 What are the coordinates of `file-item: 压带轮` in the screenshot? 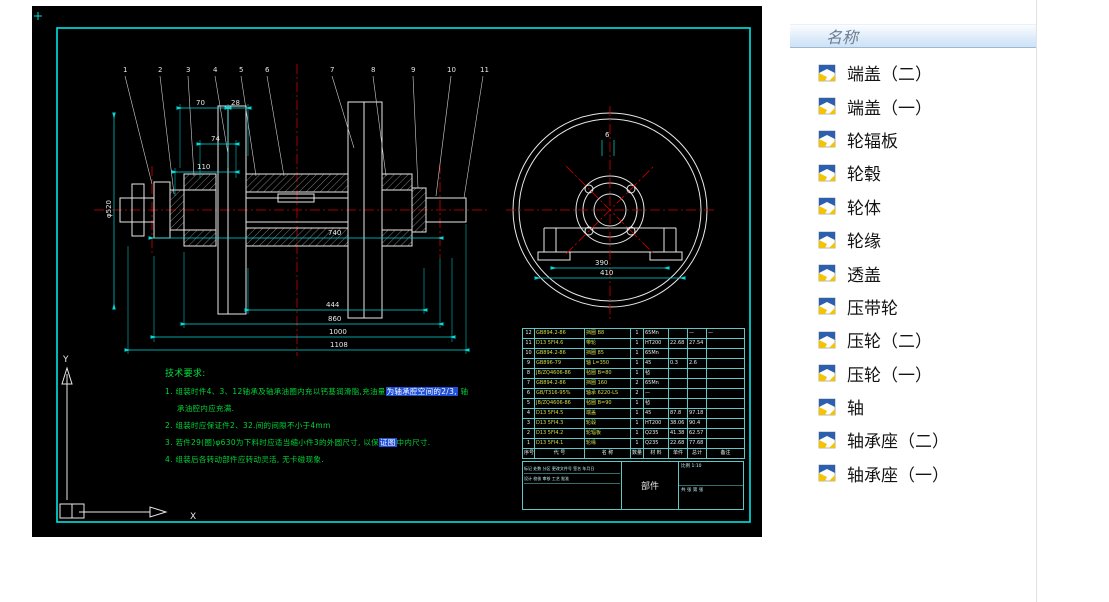 It's located at (912, 306).